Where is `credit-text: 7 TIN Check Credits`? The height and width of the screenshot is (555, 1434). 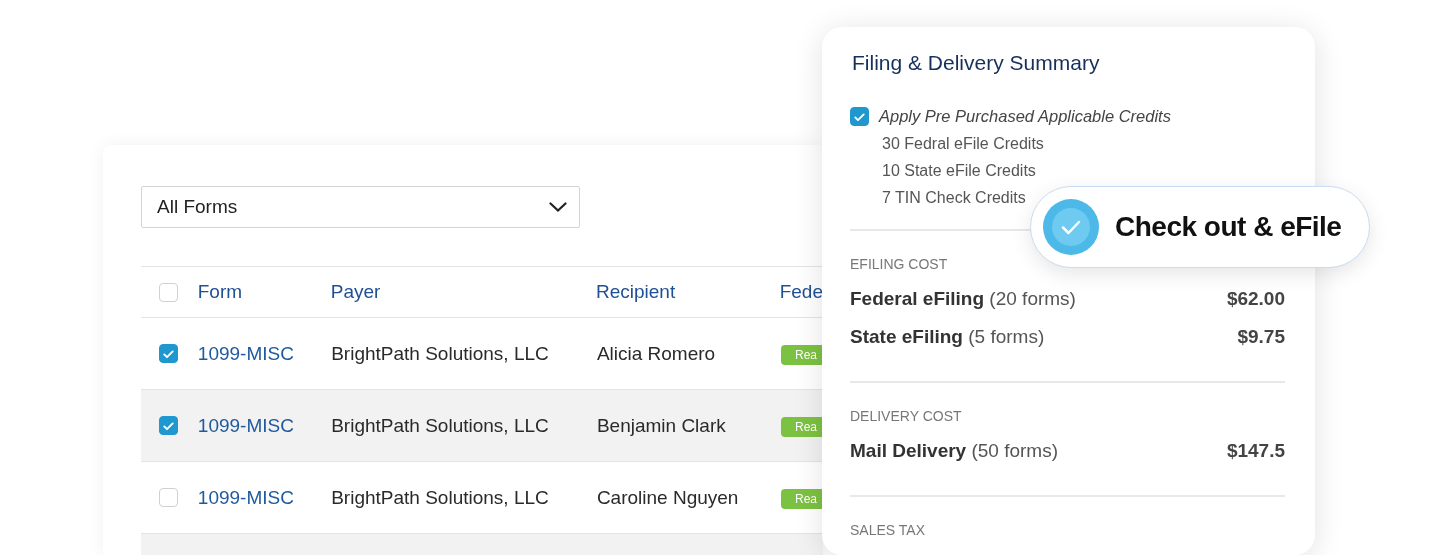 credit-text: 7 TIN Check Credits is located at coordinates (954, 198).